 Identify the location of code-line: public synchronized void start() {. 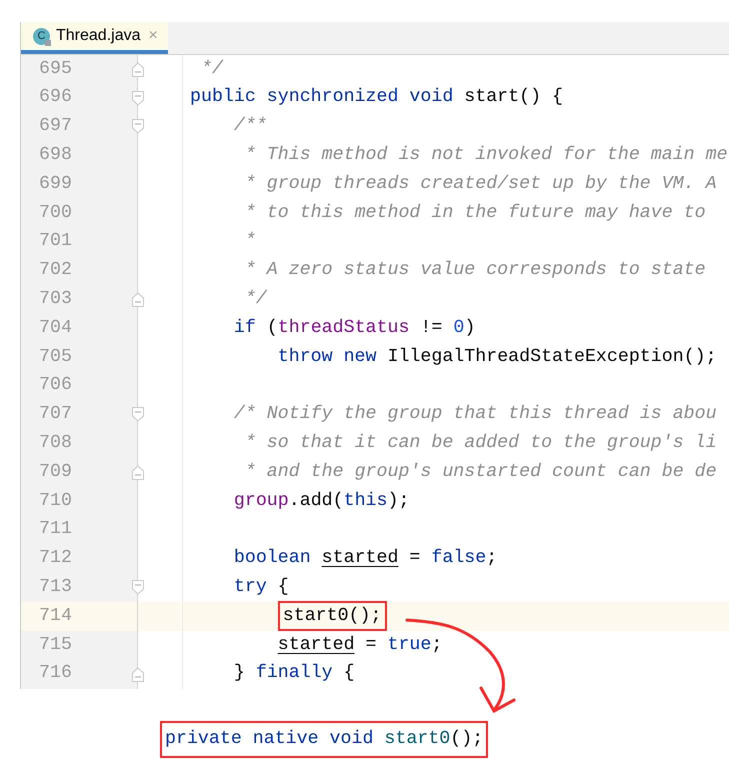
(377, 97).